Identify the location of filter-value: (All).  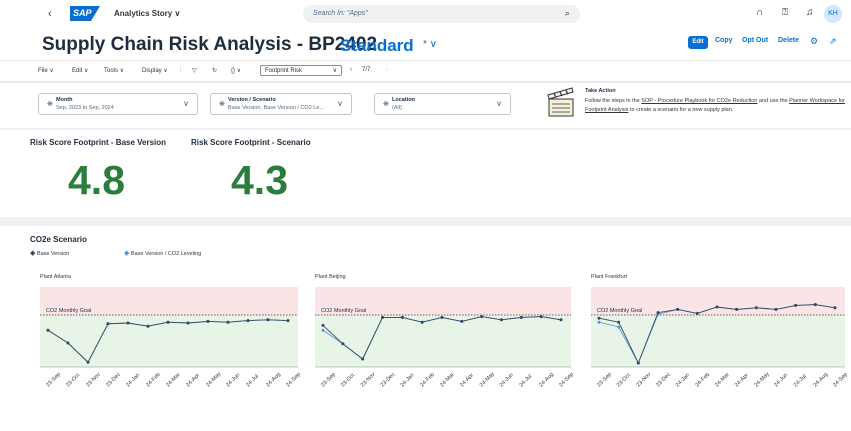
(397, 108).